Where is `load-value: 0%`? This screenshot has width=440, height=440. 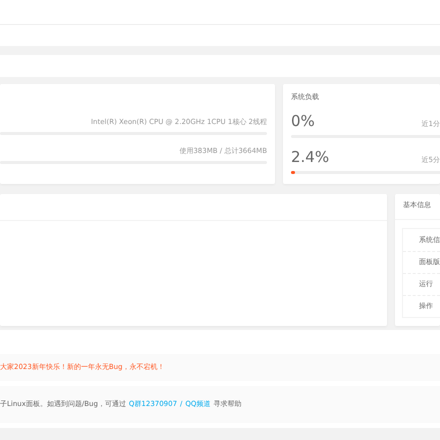
load-value: 0% is located at coordinates (303, 121).